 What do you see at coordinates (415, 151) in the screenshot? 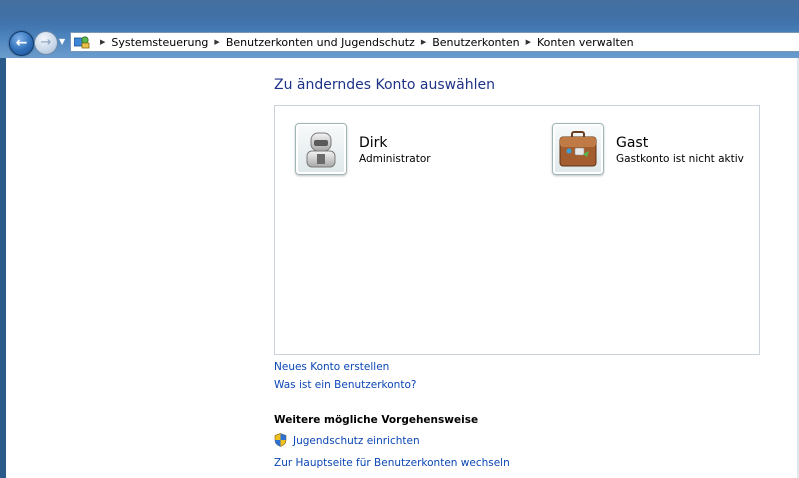
I see `account-tile-dirk: Dirk Administrator` at bounding box center [415, 151].